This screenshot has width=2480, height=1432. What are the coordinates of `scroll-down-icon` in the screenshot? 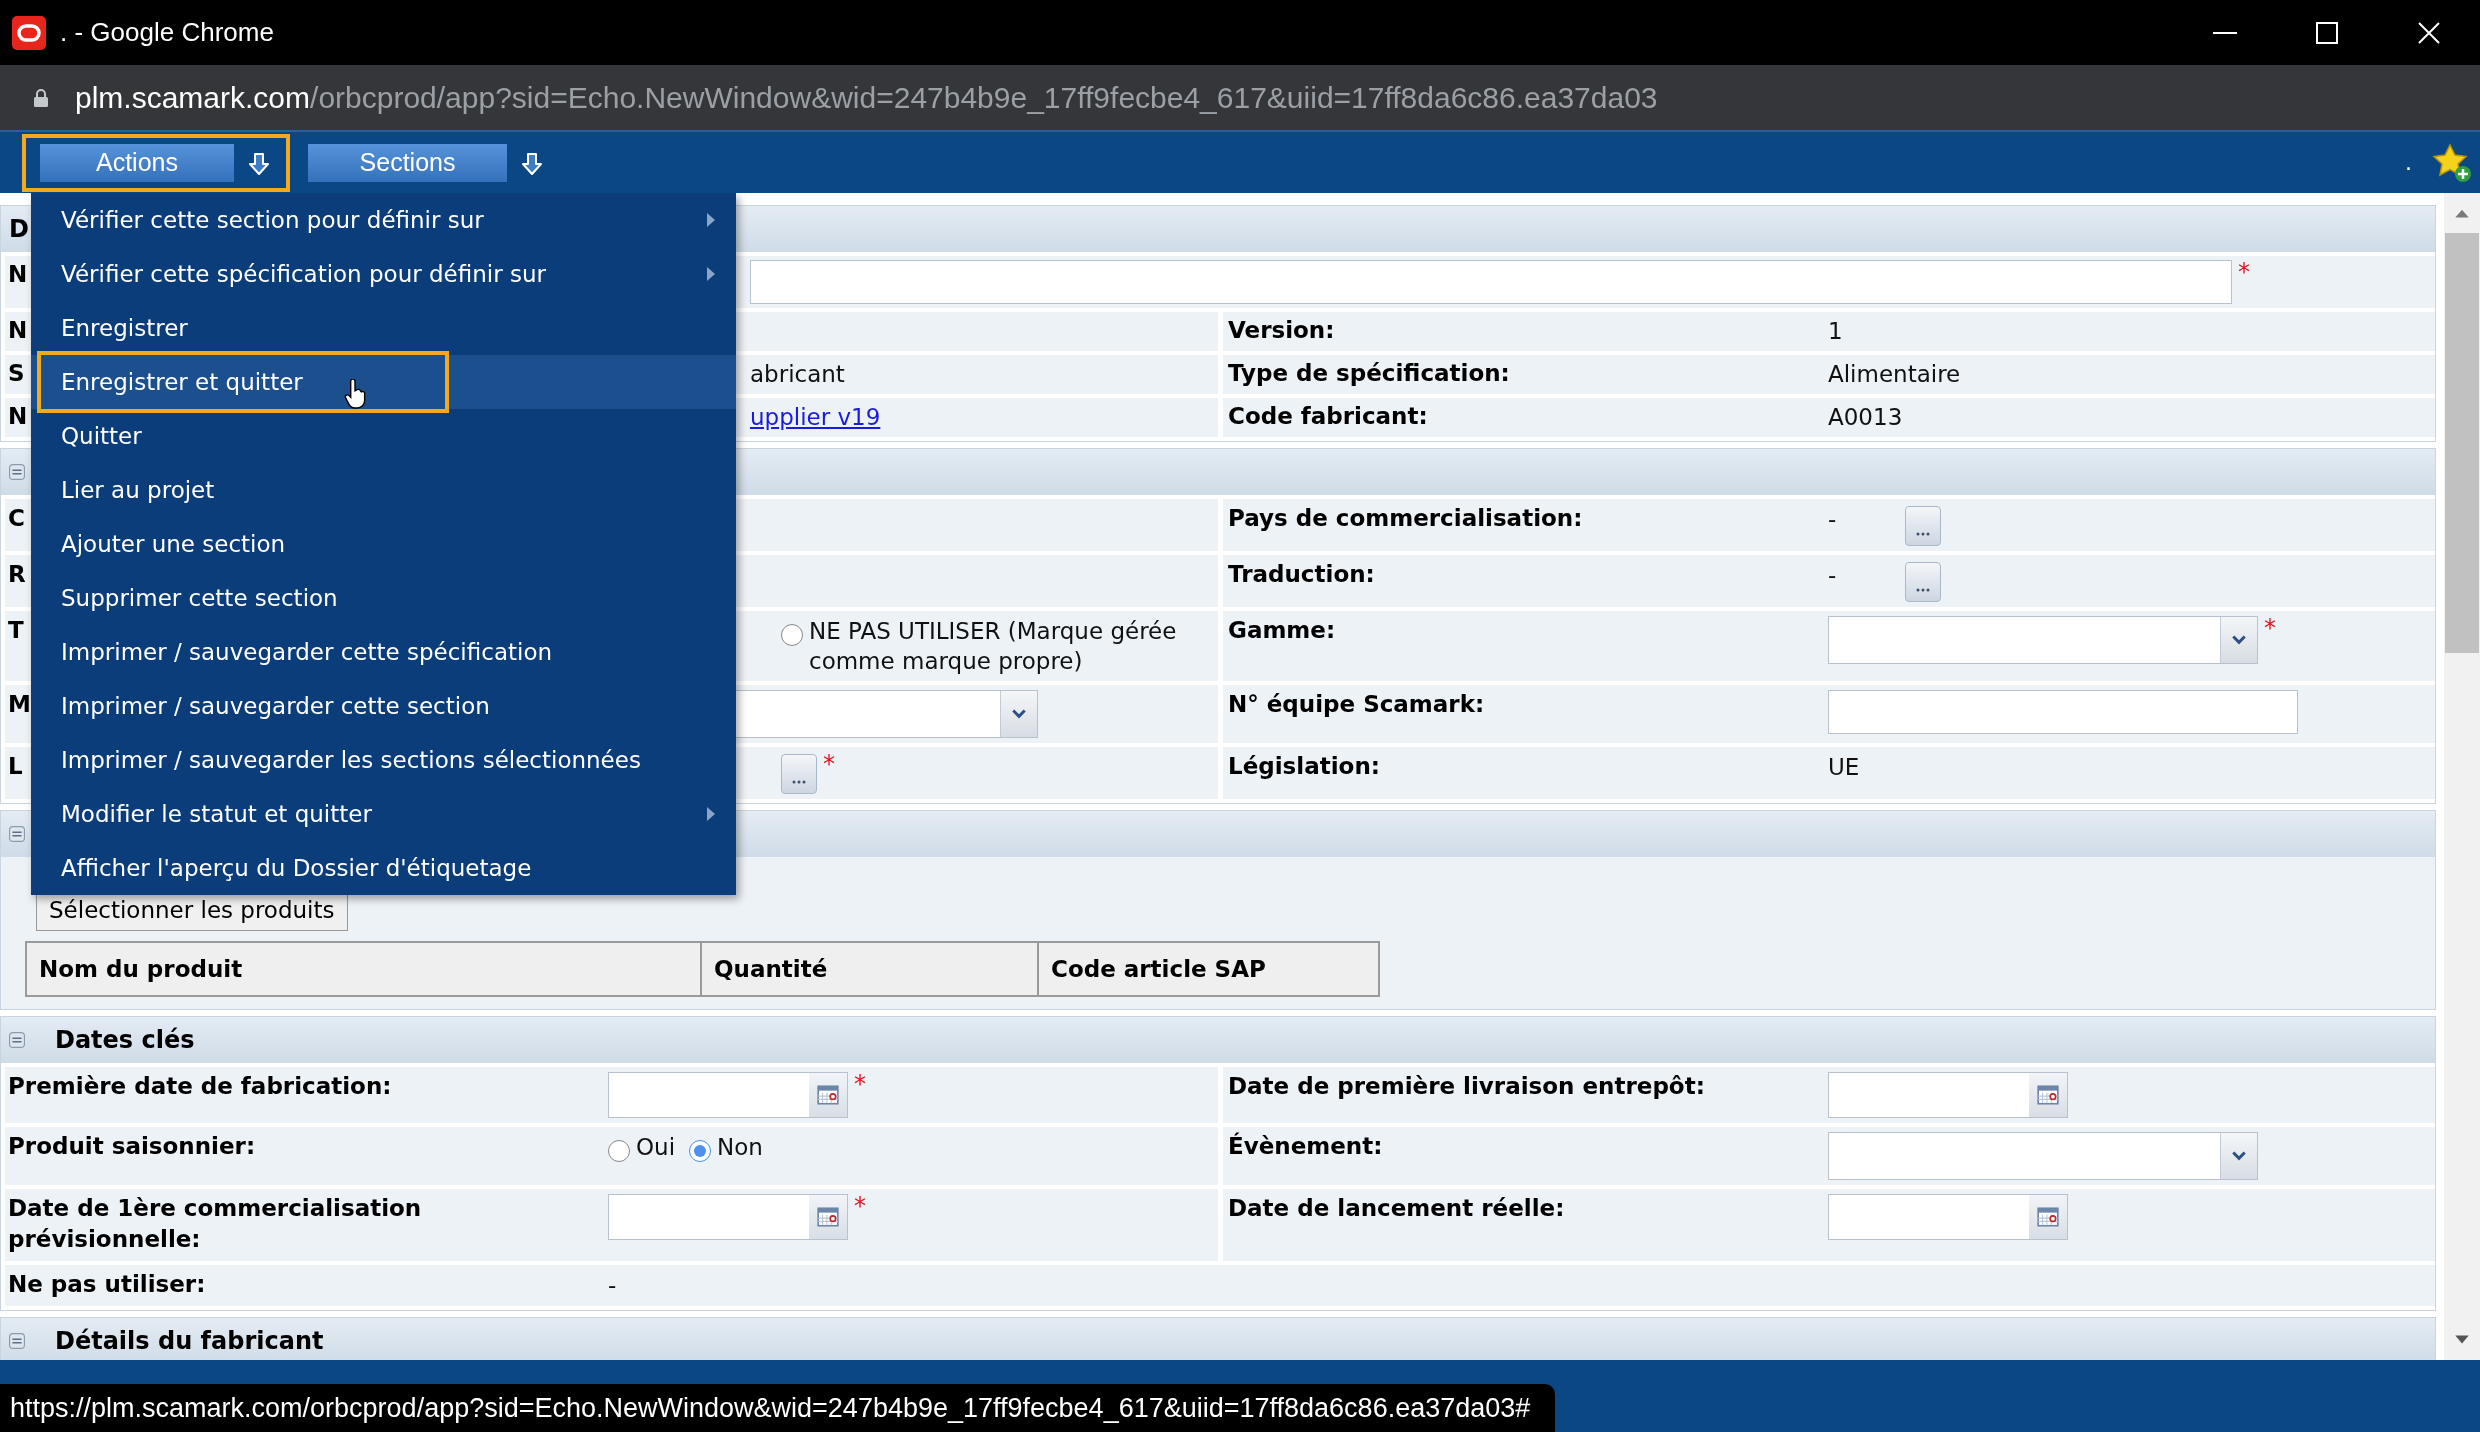 It's located at (2462, 1340).